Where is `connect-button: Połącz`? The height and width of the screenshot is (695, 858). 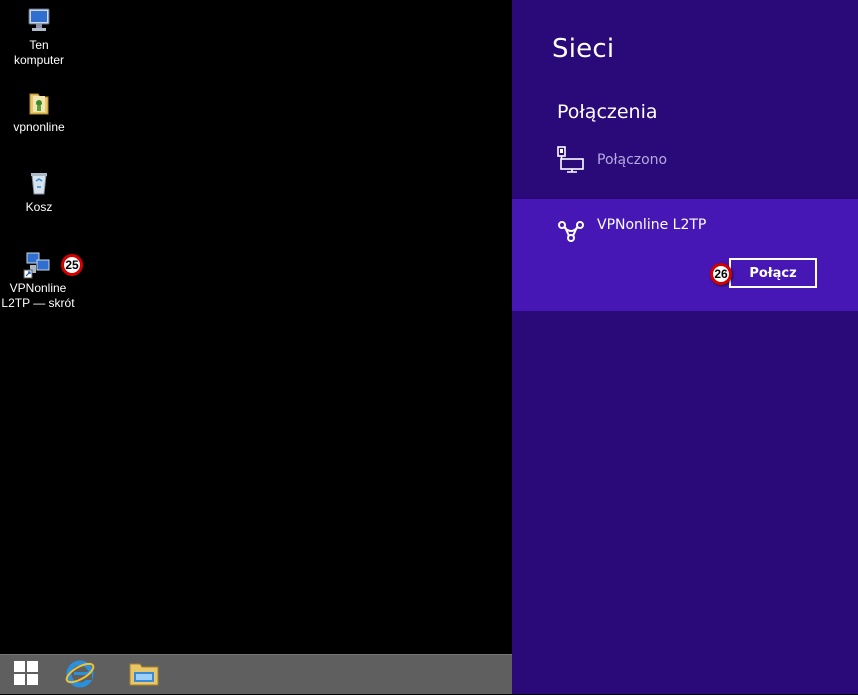 connect-button: Połącz is located at coordinates (773, 273).